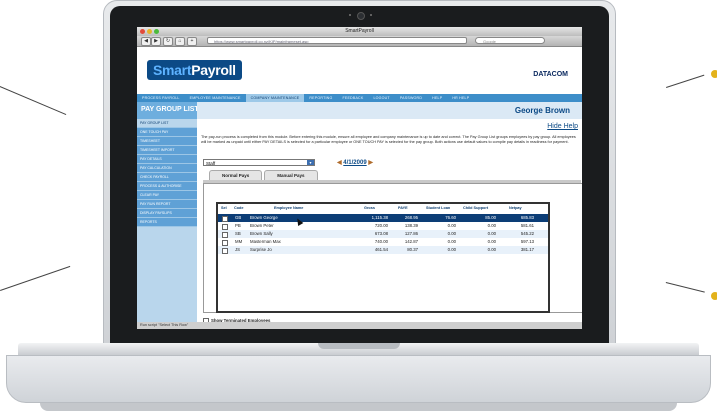  Describe the element at coordinates (149, 31) in the screenshot. I see `minimize-window-icon` at that location.